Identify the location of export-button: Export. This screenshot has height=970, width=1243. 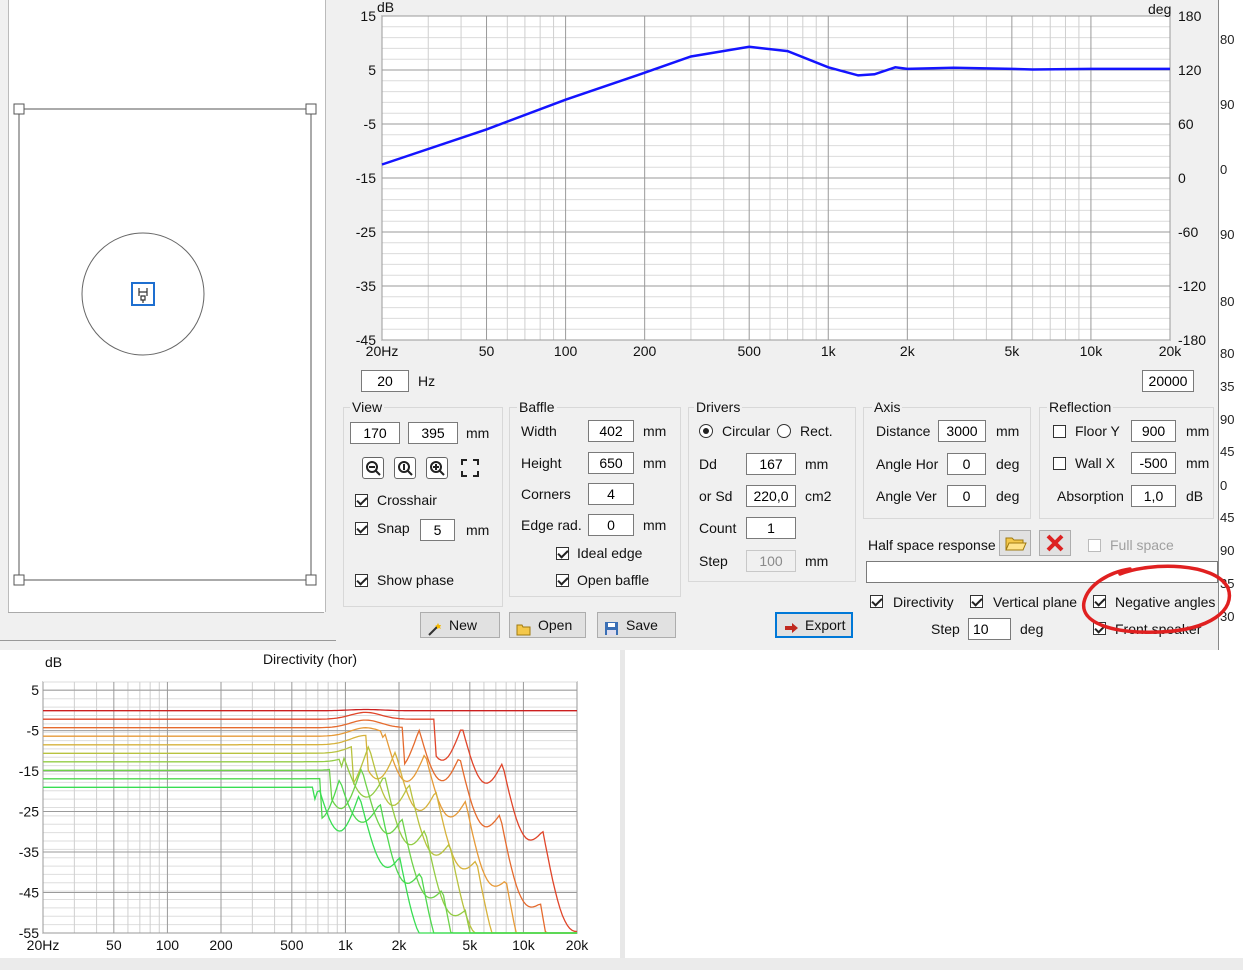
(814, 625).